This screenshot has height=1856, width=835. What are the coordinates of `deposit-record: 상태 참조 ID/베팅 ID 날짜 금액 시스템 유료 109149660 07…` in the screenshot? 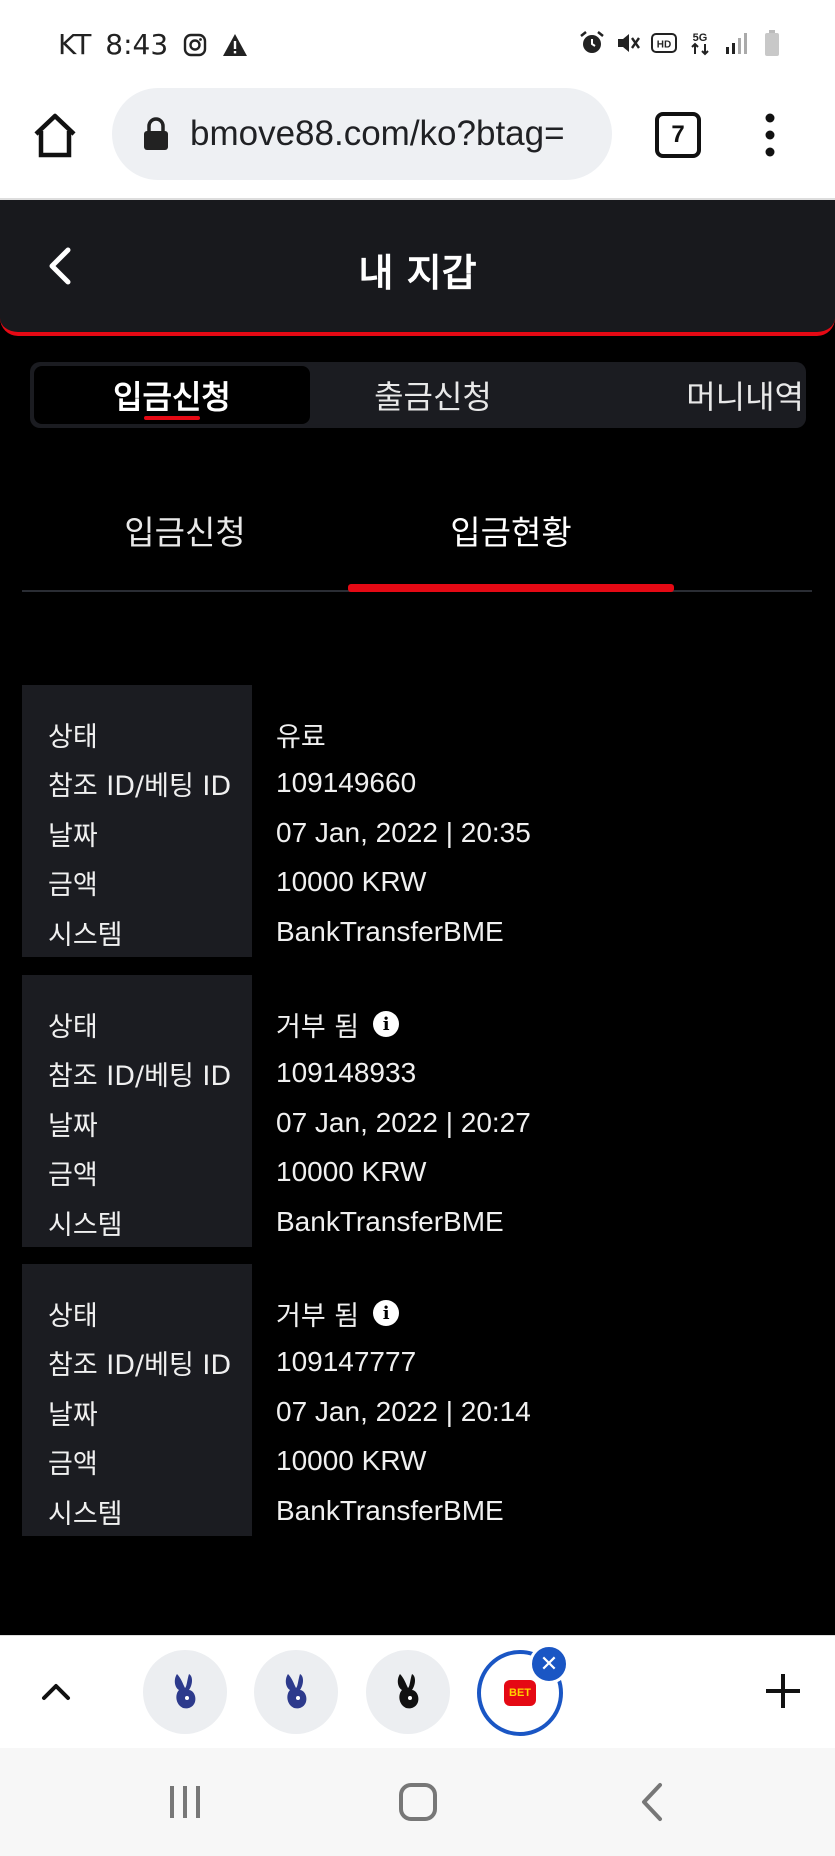 It's located at (417, 821).